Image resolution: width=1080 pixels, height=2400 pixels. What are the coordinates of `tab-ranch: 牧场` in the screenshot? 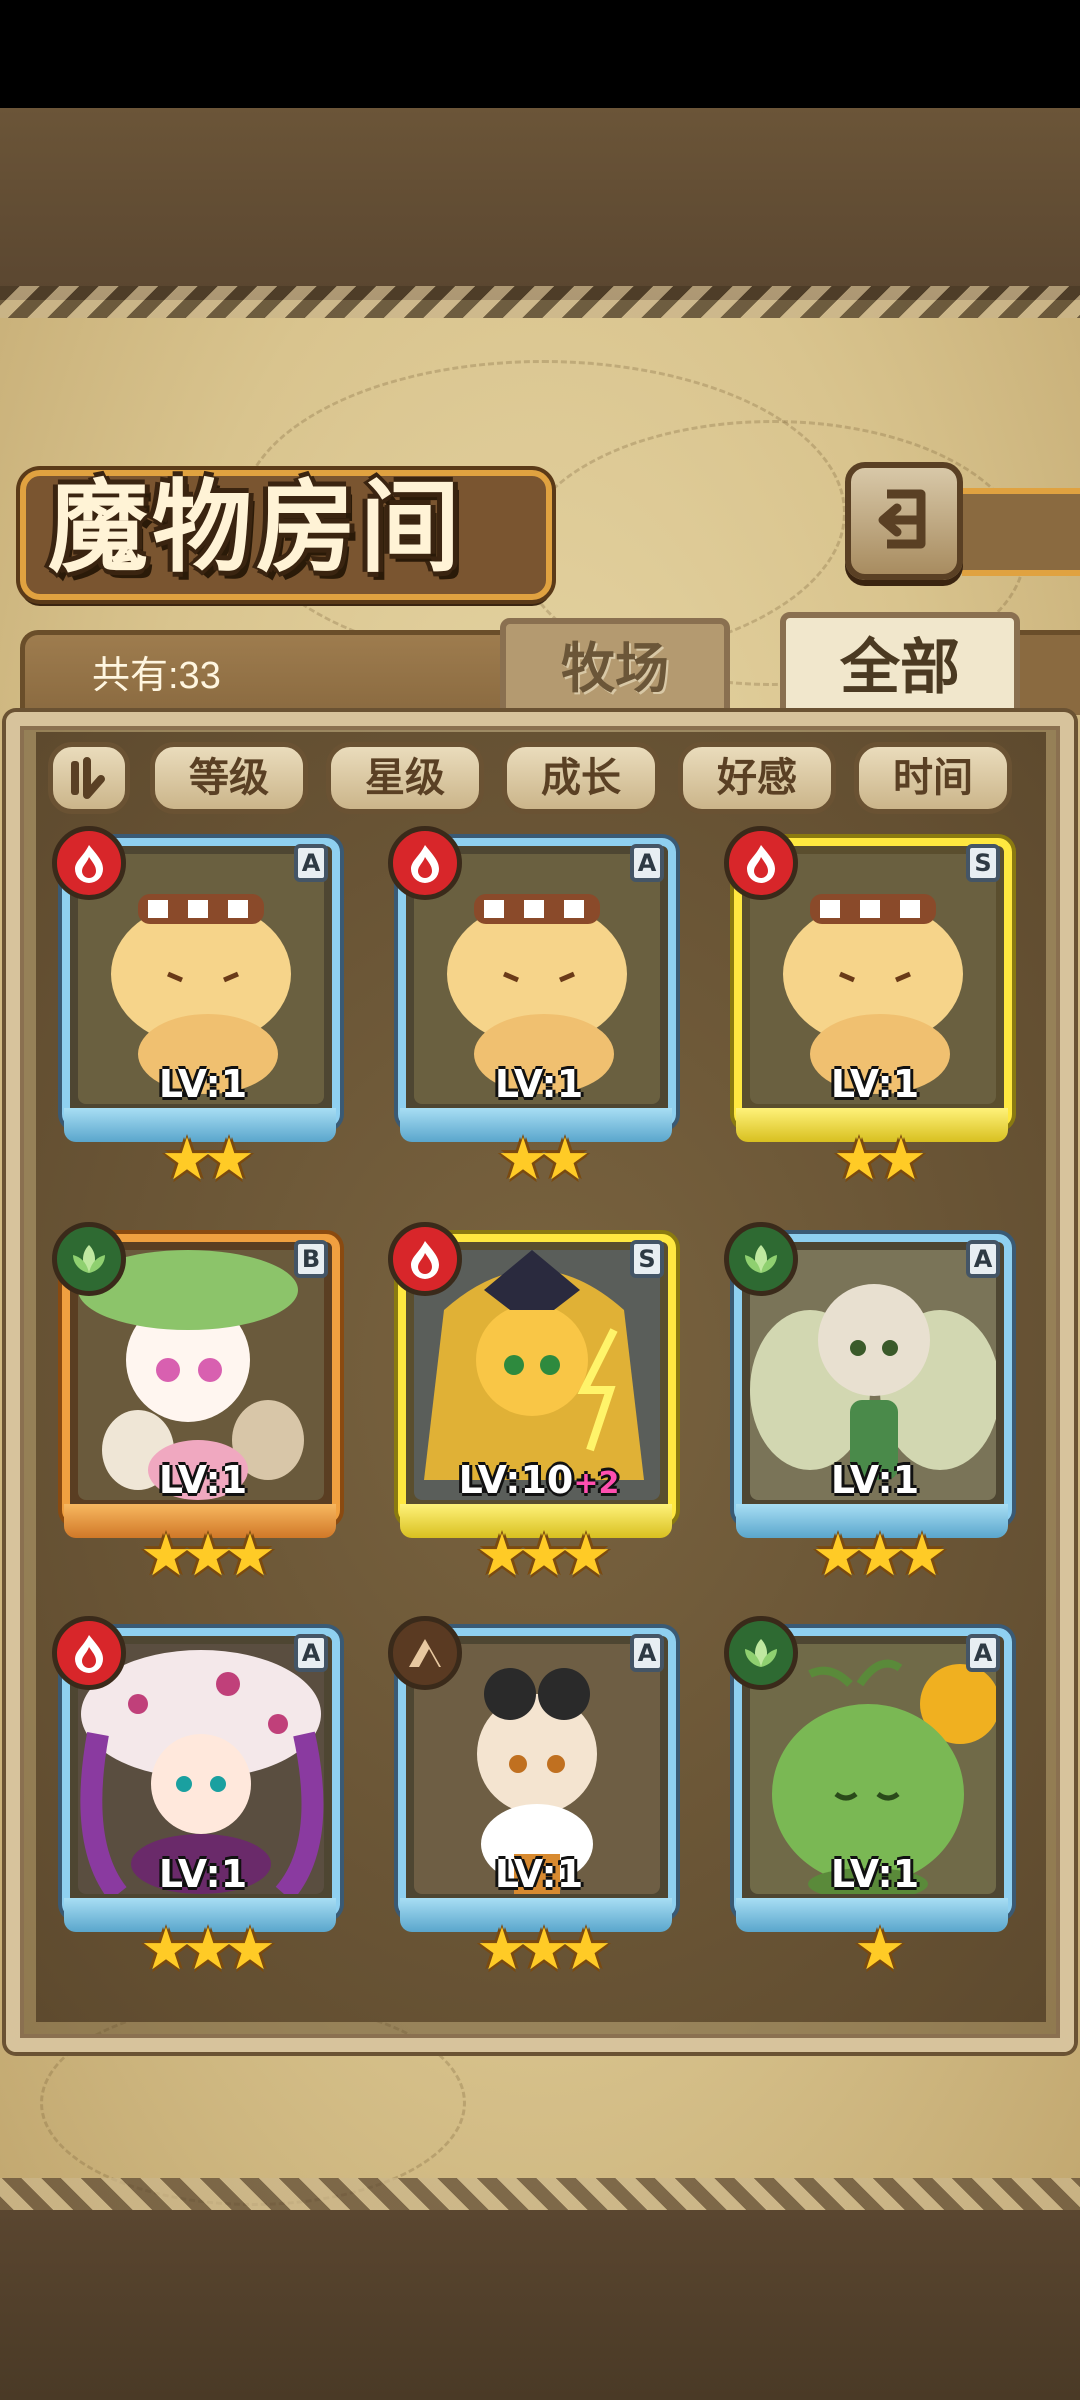 It's located at (615, 668).